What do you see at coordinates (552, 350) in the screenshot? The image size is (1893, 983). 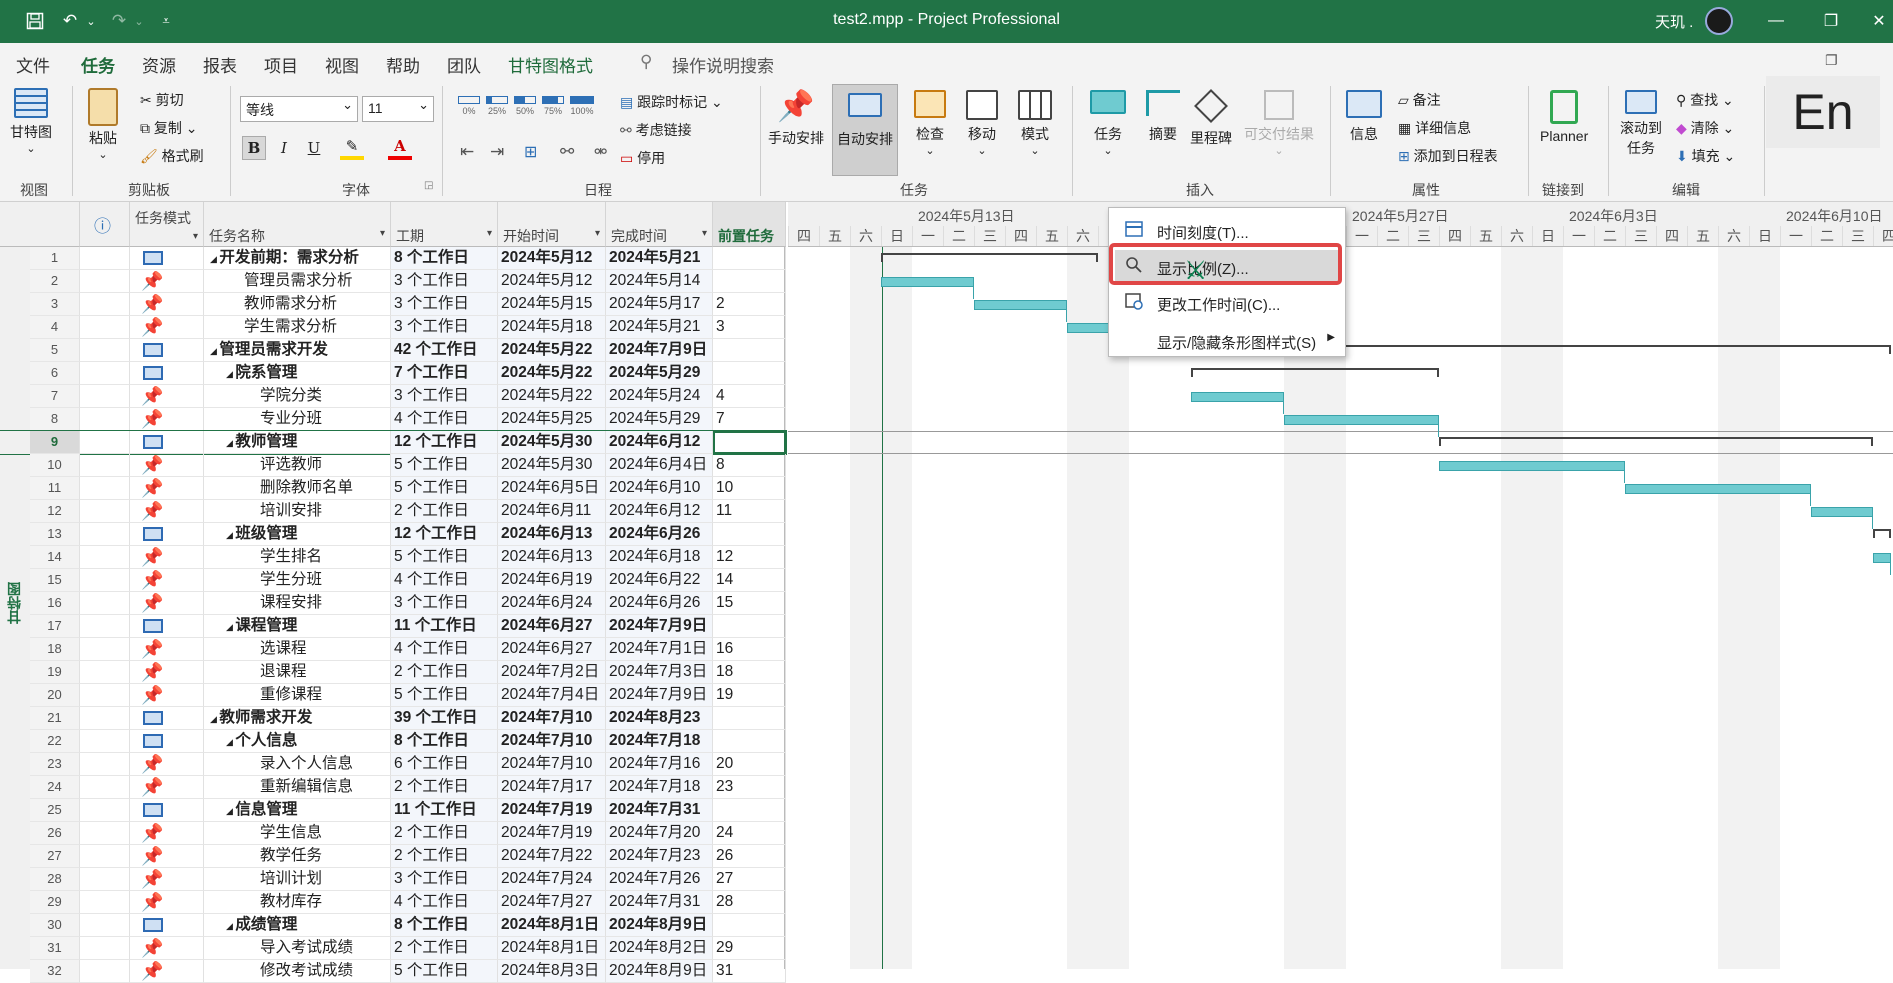 I see `start-cell: 2024年5月22` at bounding box center [552, 350].